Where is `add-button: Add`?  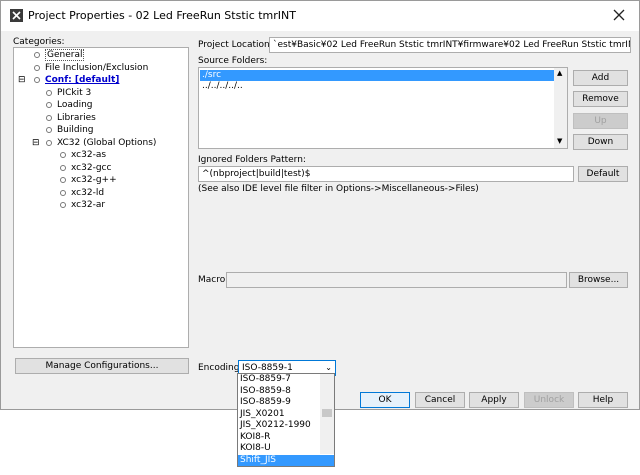 add-button: Add is located at coordinates (600, 78).